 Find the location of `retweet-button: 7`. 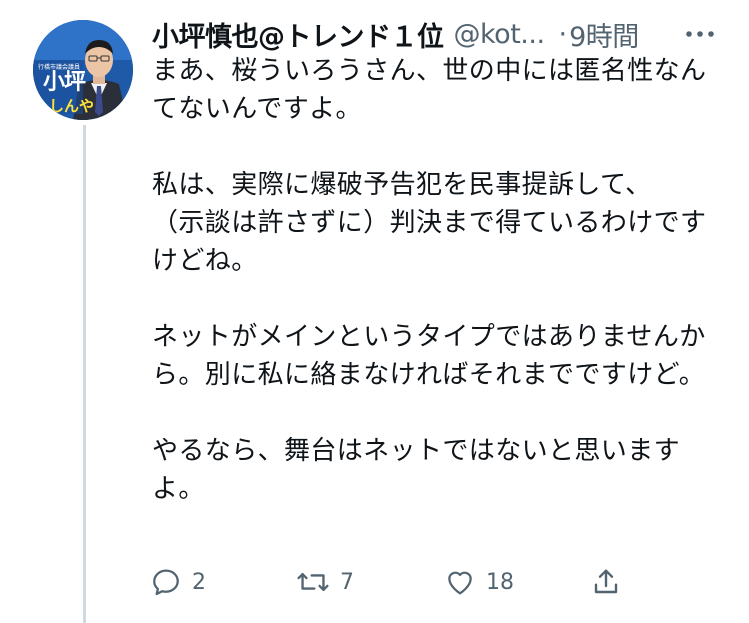

retweet-button: 7 is located at coordinates (325, 582).